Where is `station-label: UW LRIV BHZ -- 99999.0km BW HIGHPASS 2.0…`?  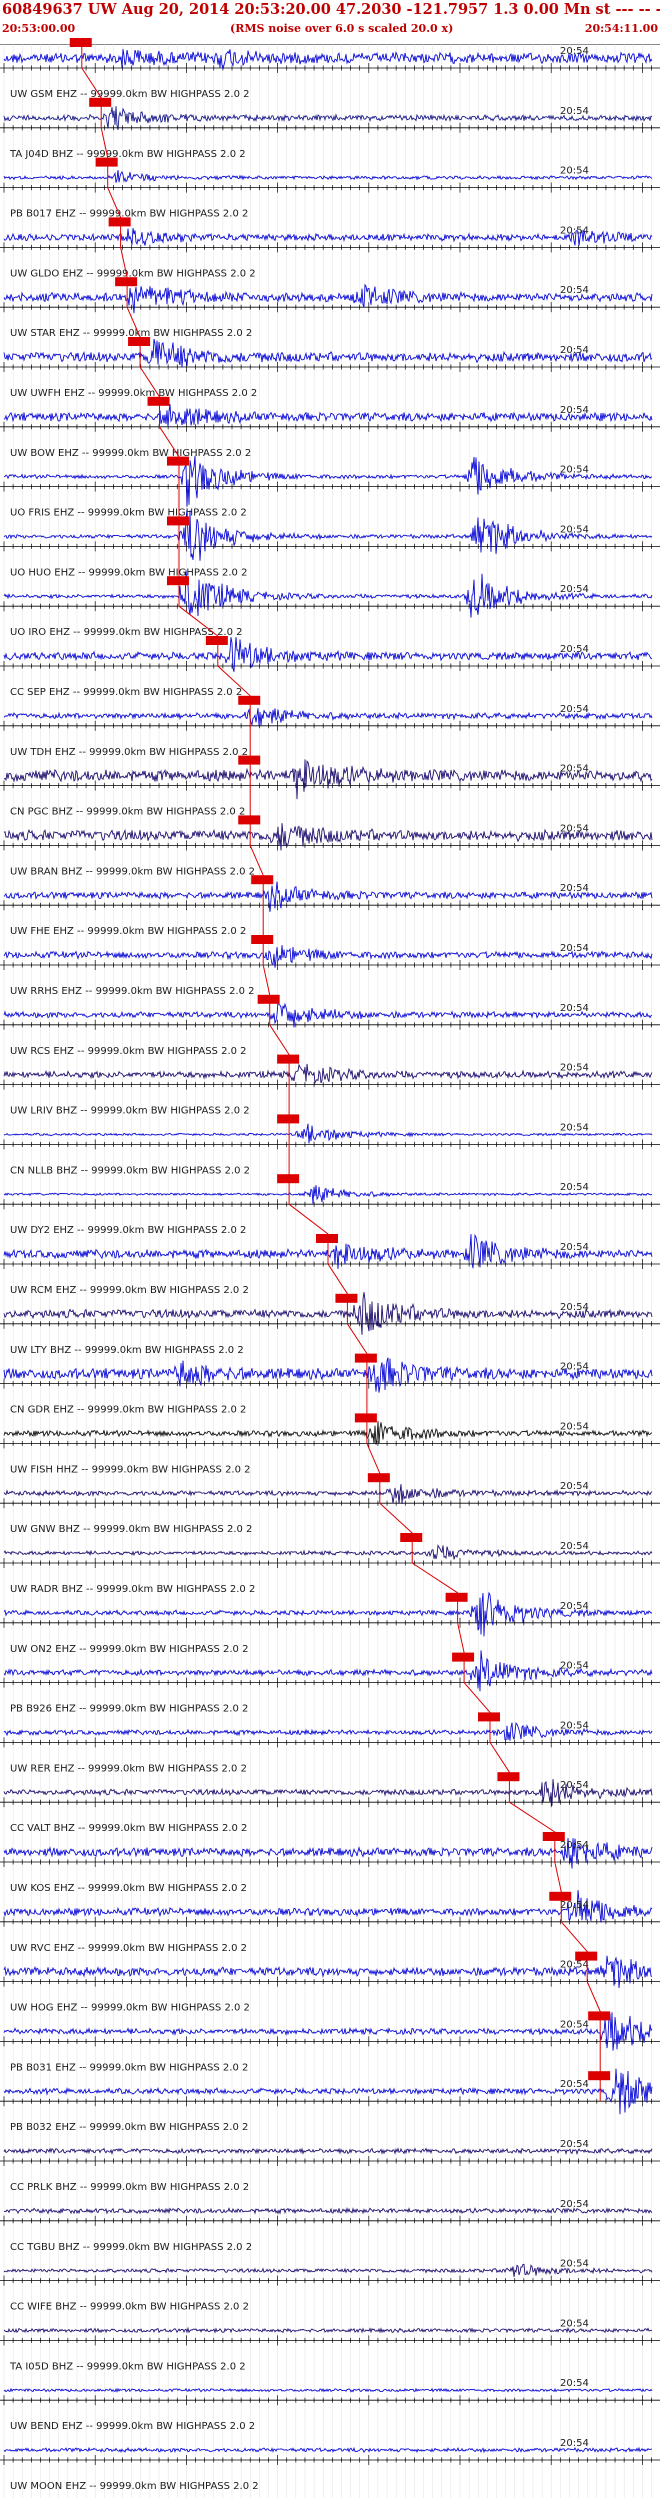
station-label: UW LRIV BHZ -- 99999.0km BW HIGHPASS 2.0… is located at coordinates (130, 1111).